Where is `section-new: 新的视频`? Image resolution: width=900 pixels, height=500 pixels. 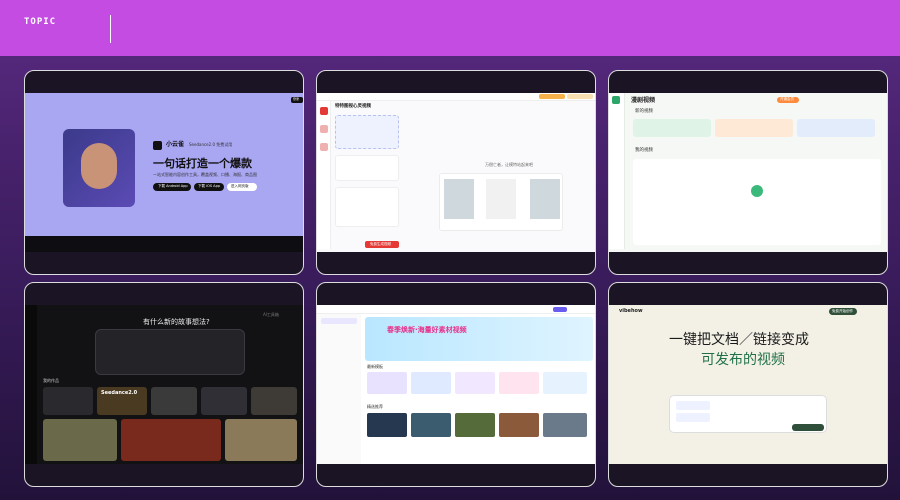
section-new: 新的视频 is located at coordinates (644, 111).